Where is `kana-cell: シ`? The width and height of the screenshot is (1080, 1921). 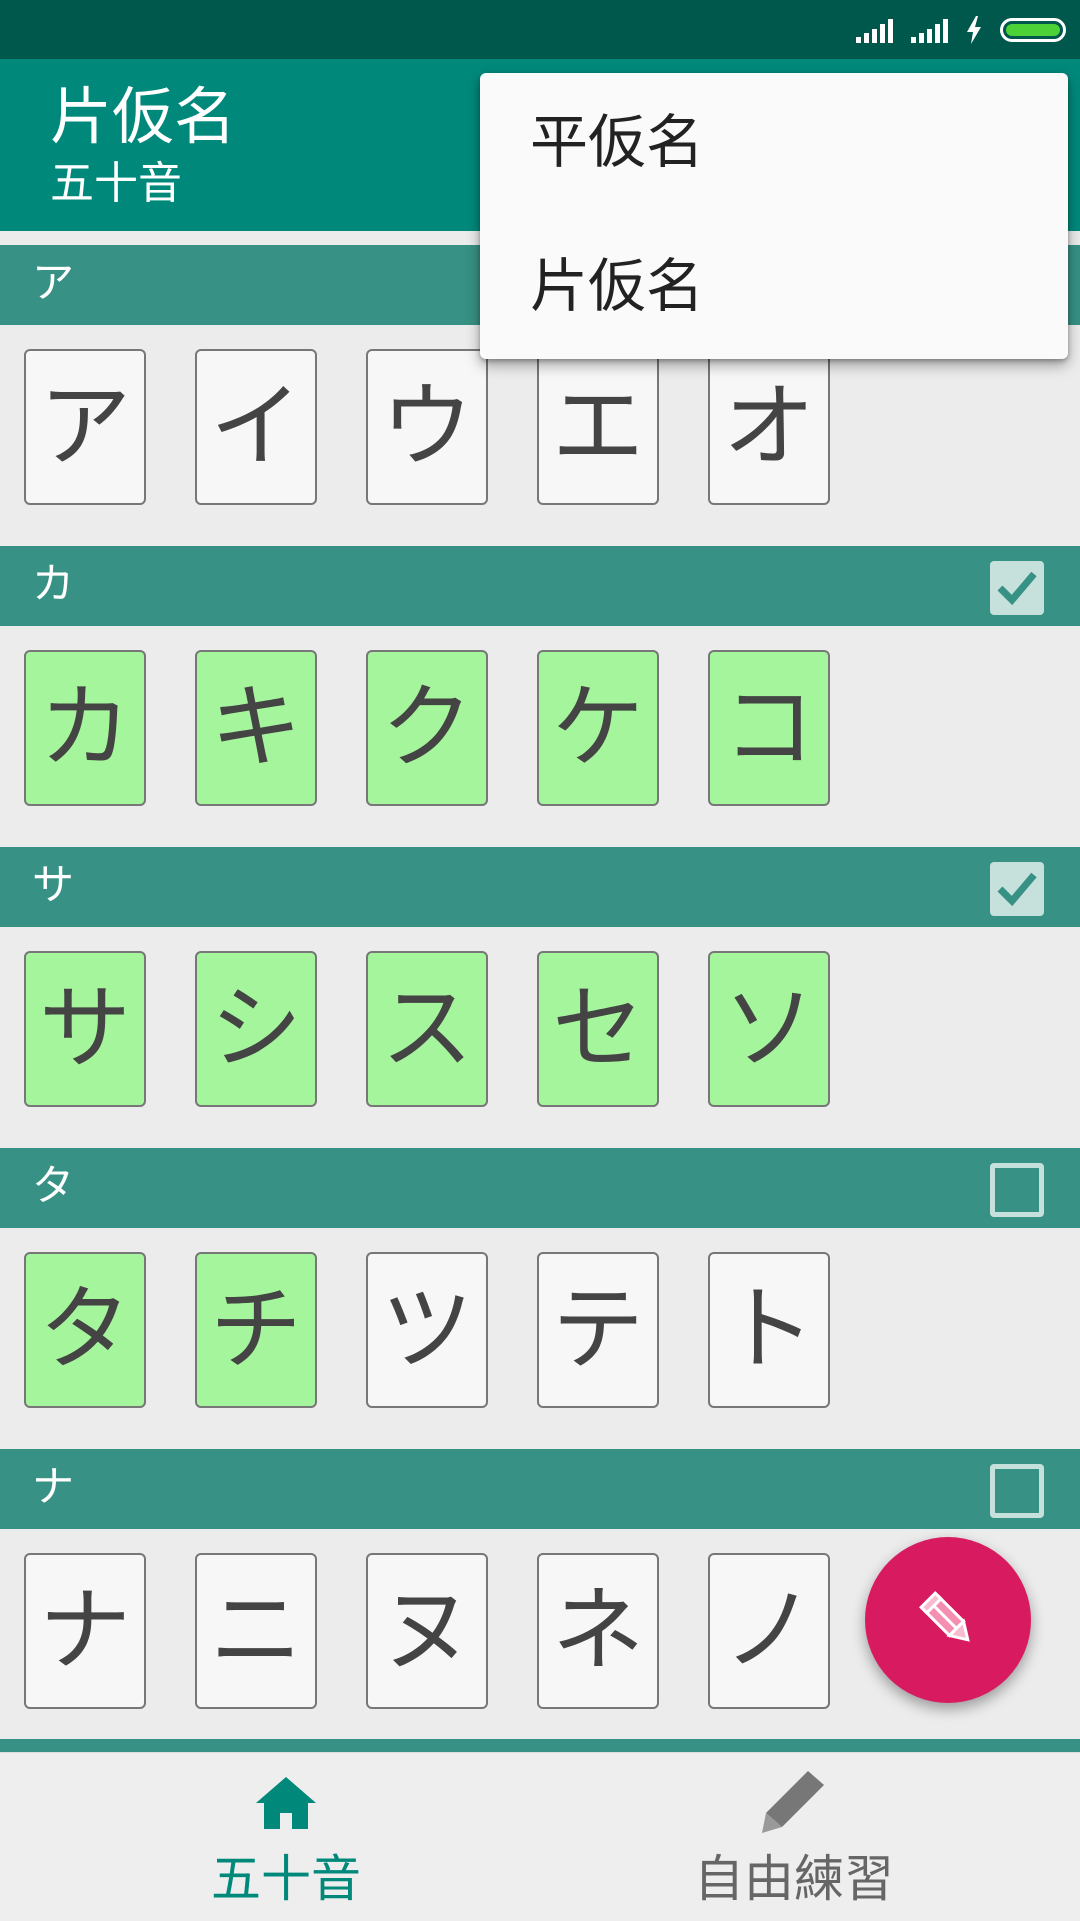 kana-cell: シ is located at coordinates (256, 1029).